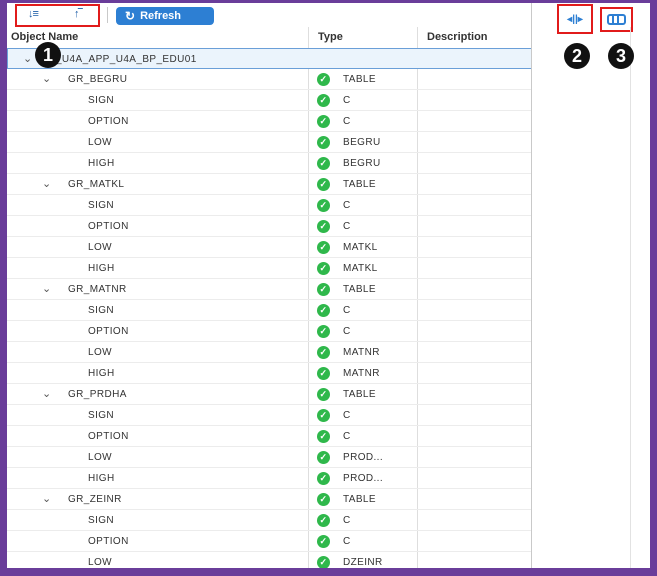  What do you see at coordinates (269, 38) in the screenshot?
I see `table-header: Object Name Type Description` at bounding box center [269, 38].